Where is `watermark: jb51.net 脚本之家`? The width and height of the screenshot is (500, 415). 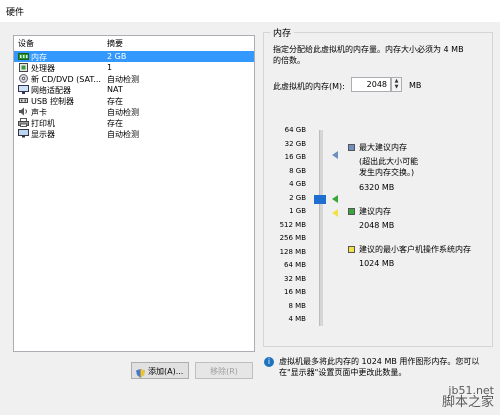 watermark: jb51.net 脚本之家 is located at coordinates (467, 397).